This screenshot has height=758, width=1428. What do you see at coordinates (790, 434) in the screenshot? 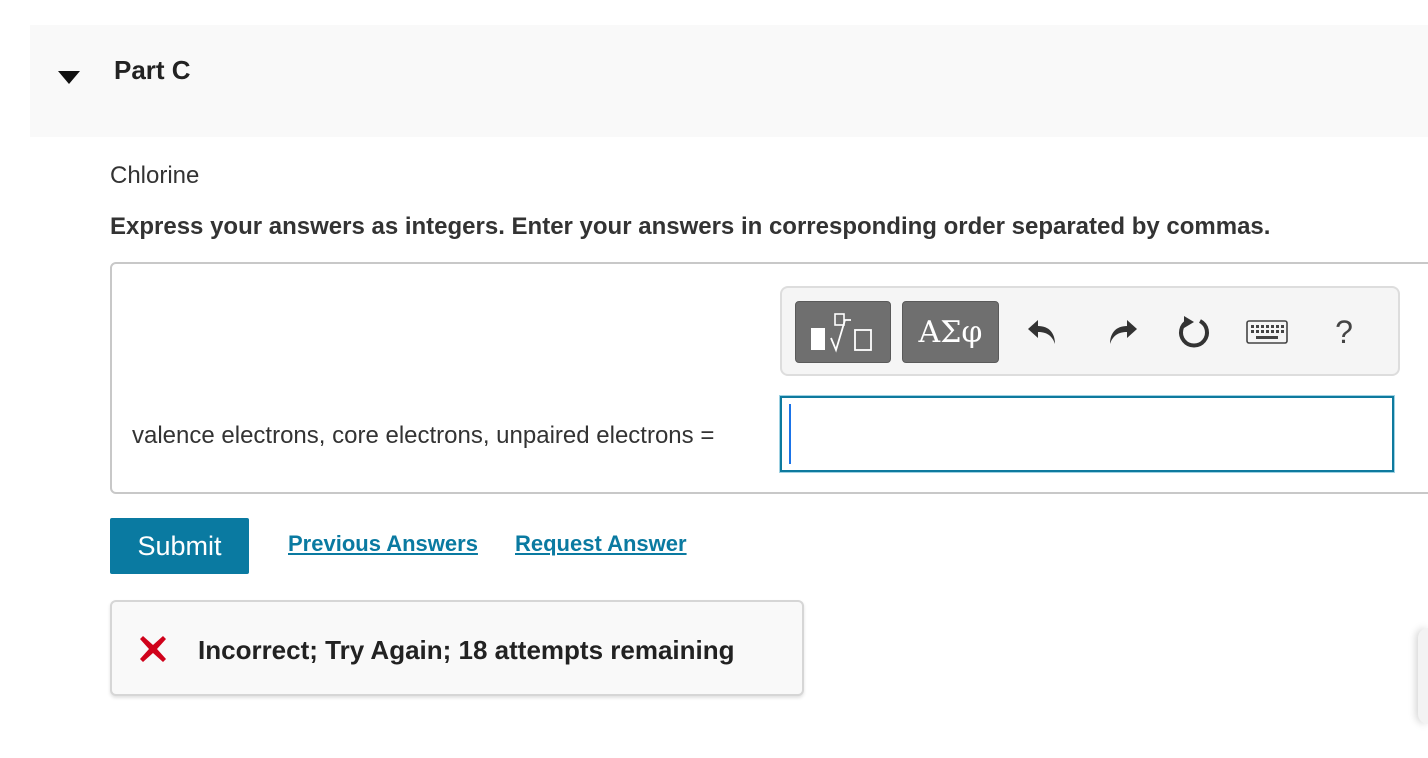
I see `text-caret` at bounding box center [790, 434].